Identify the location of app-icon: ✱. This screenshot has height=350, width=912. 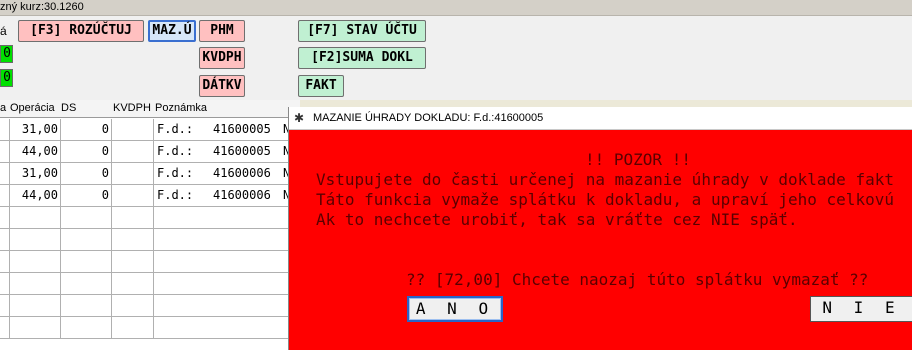
(299, 118).